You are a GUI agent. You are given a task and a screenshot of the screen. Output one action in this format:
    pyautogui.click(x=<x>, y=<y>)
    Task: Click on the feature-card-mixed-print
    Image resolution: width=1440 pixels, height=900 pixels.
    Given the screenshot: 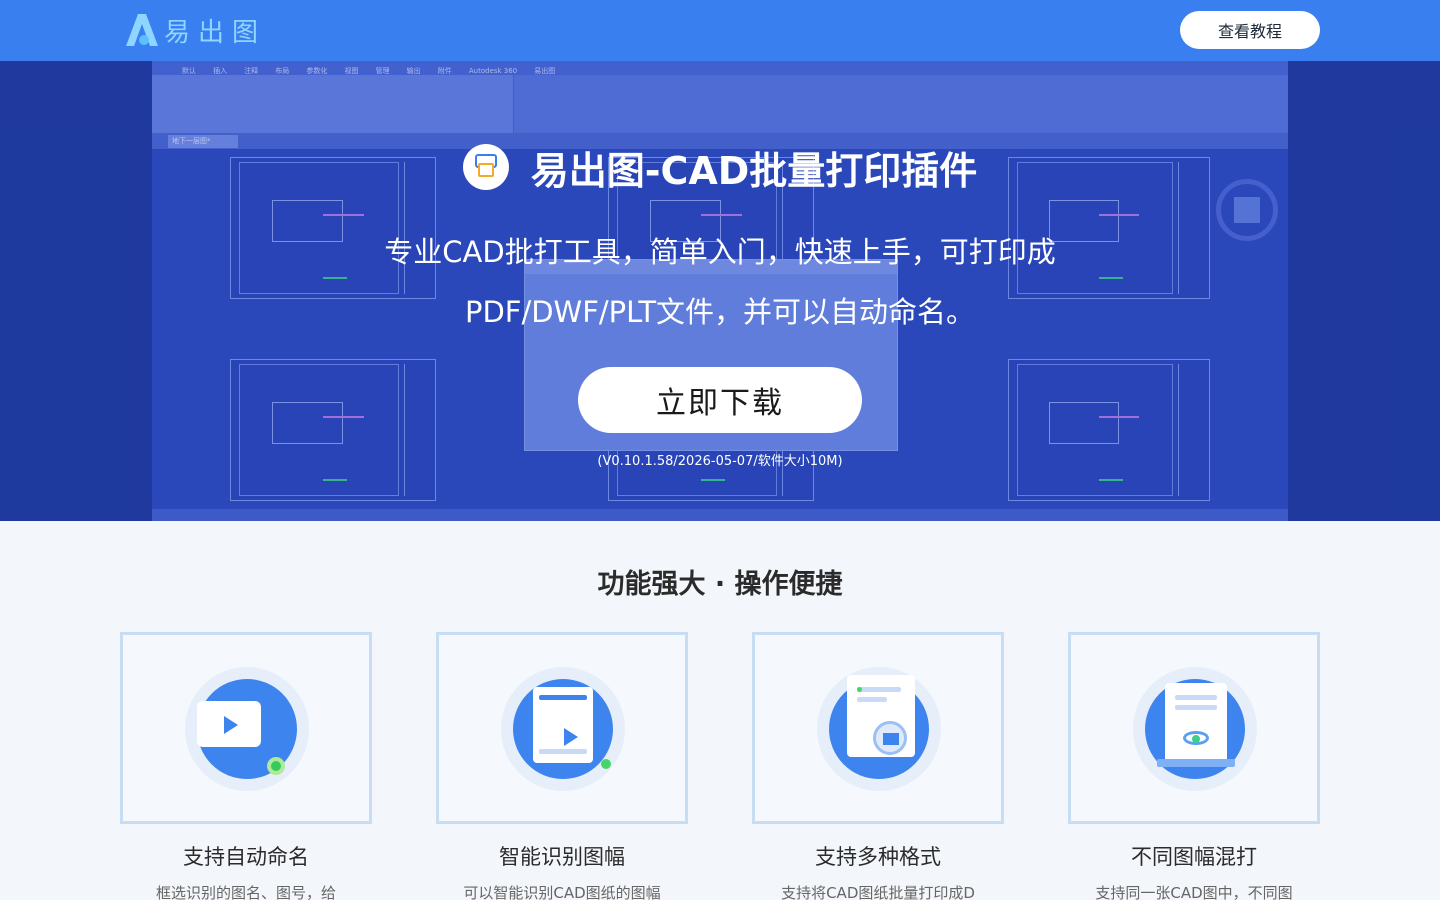 What is the action you would take?
    pyautogui.click(x=1194, y=728)
    